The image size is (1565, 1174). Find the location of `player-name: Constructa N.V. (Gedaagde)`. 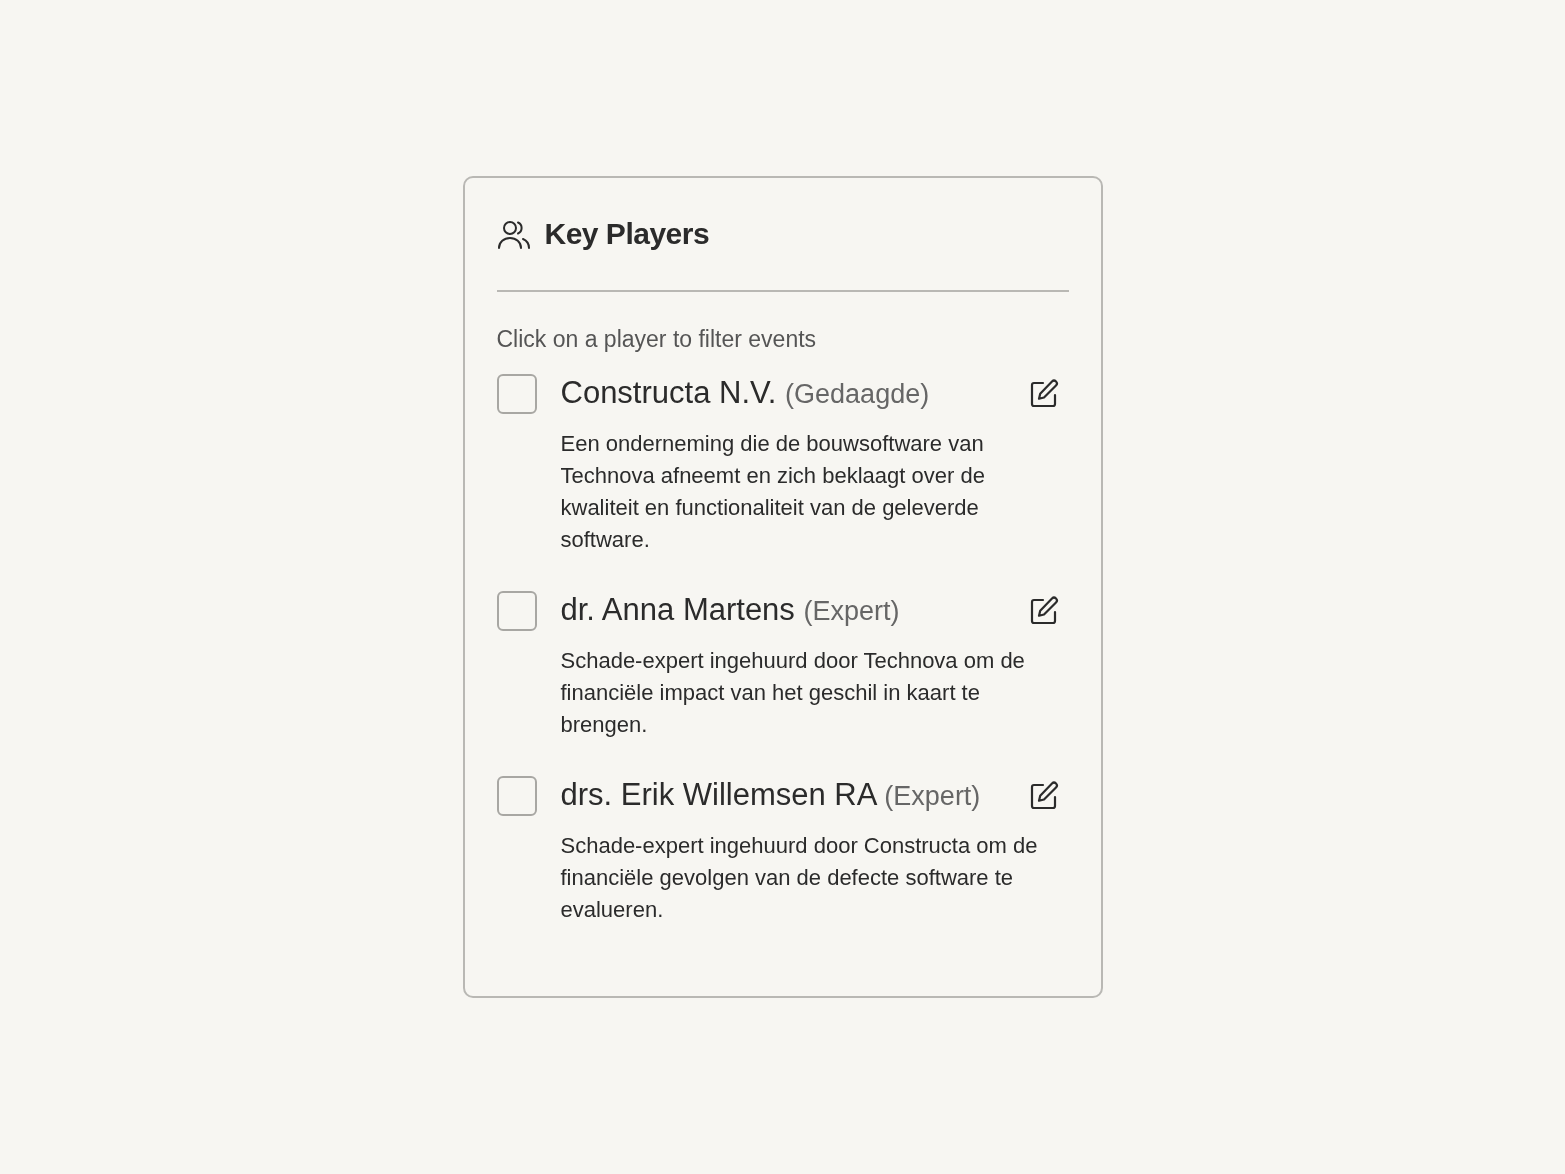

player-name: Constructa N.V. (Gedaagde) is located at coordinates (770, 393).